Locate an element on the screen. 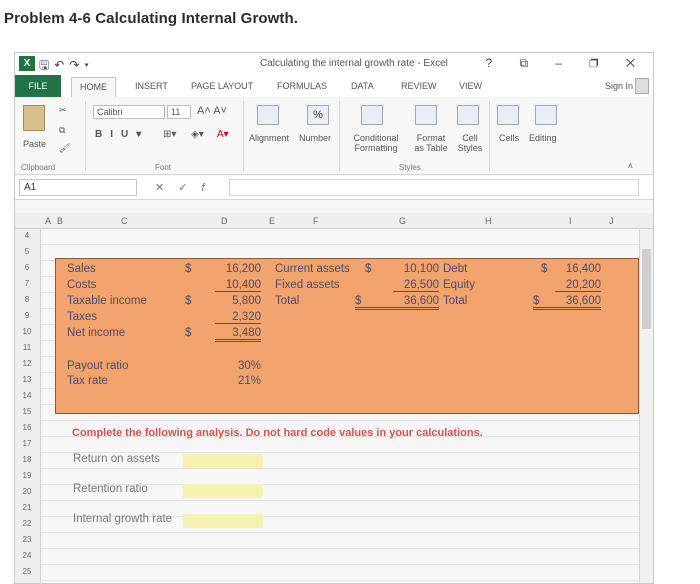 This screenshot has width=700, height=584. row-num: 21 is located at coordinates (27, 507).